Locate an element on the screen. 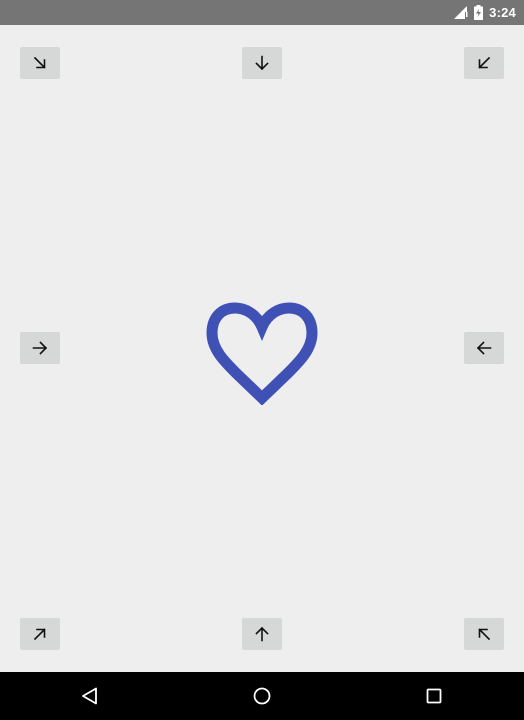  arrow-down-right-icon is located at coordinates (39, 62).